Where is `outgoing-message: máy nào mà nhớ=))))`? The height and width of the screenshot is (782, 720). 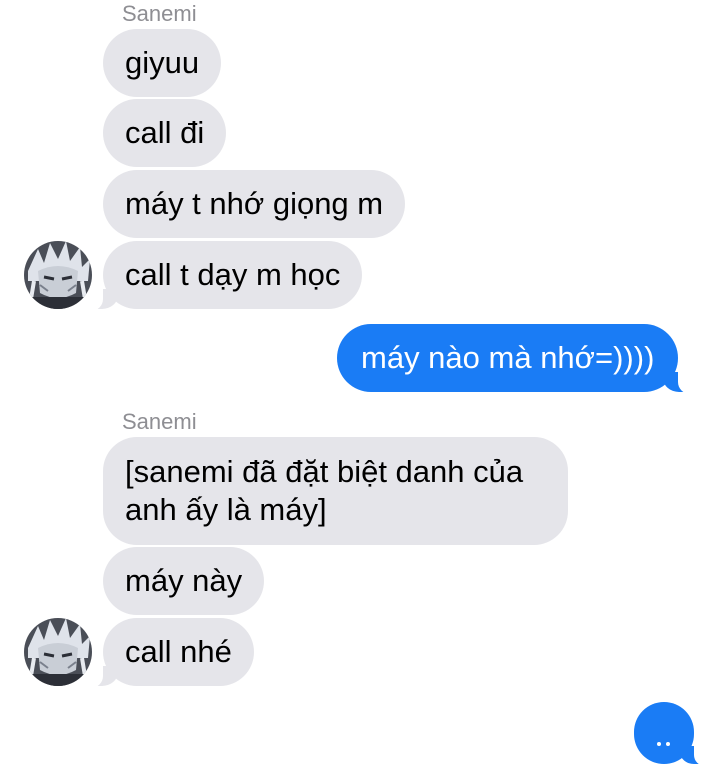 outgoing-message: máy nào mà nhớ=)))) is located at coordinates (521, 359).